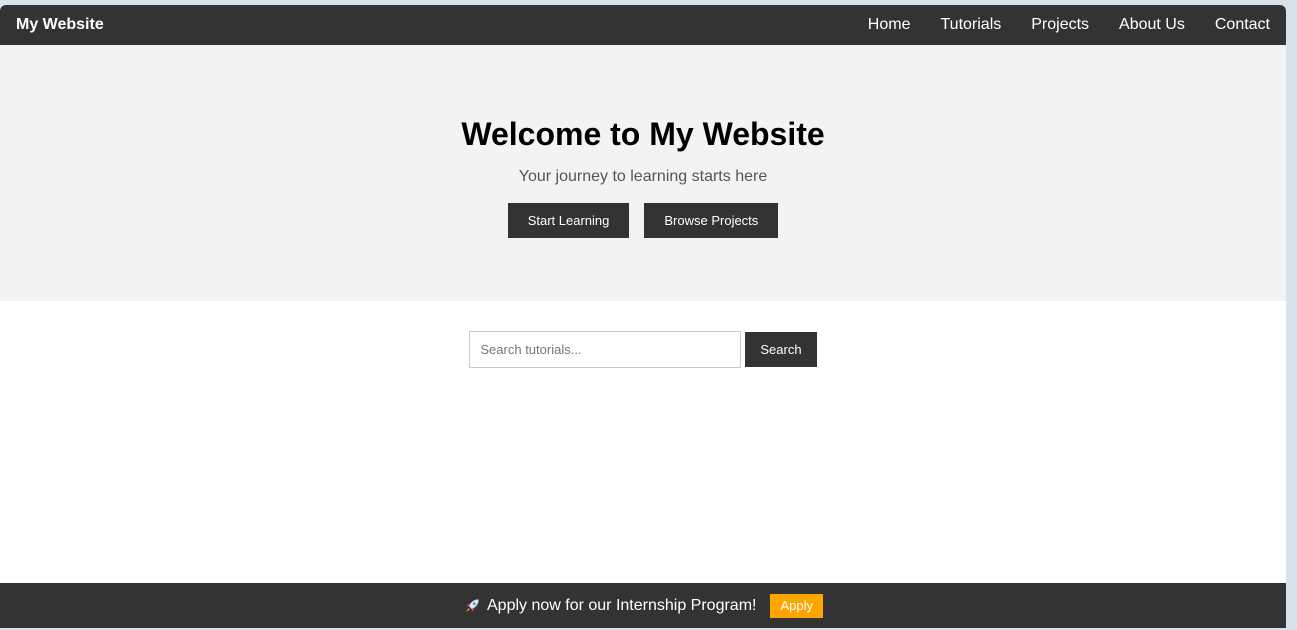  I want to click on nav-link-tutorials: Tutorials, so click(970, 25).